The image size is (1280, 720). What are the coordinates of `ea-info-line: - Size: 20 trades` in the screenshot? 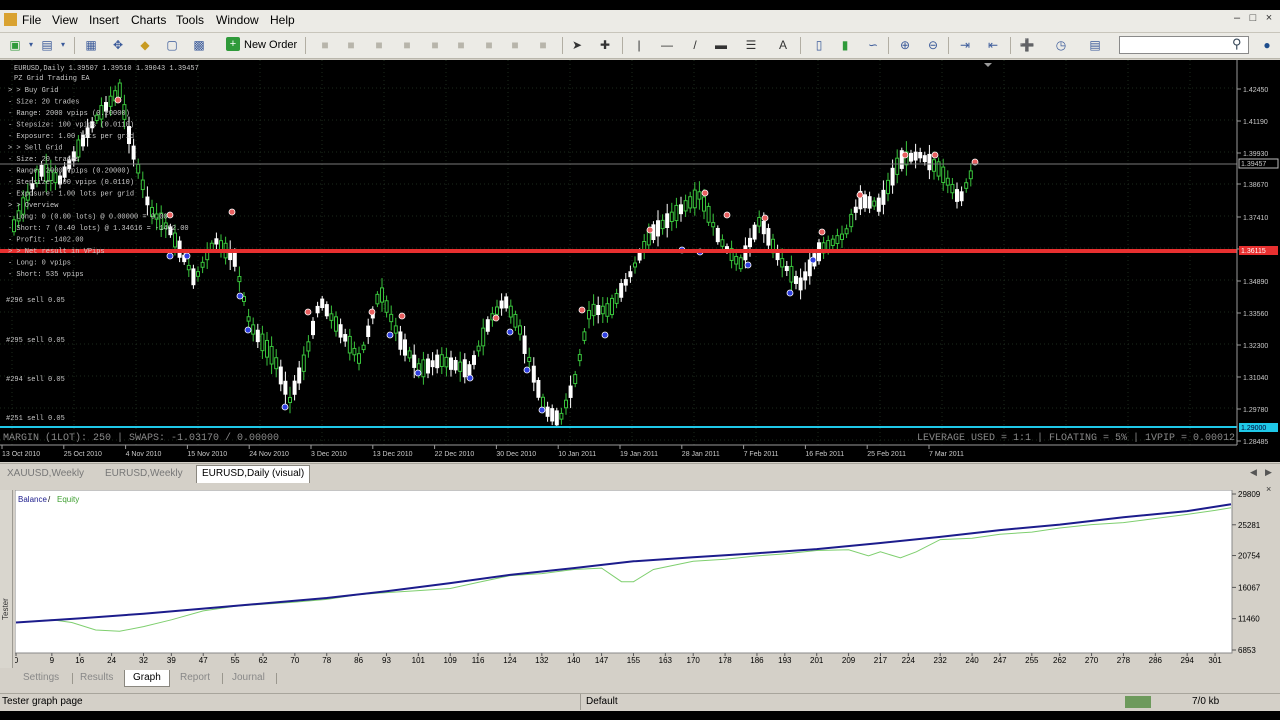 It's located at (43, 160).